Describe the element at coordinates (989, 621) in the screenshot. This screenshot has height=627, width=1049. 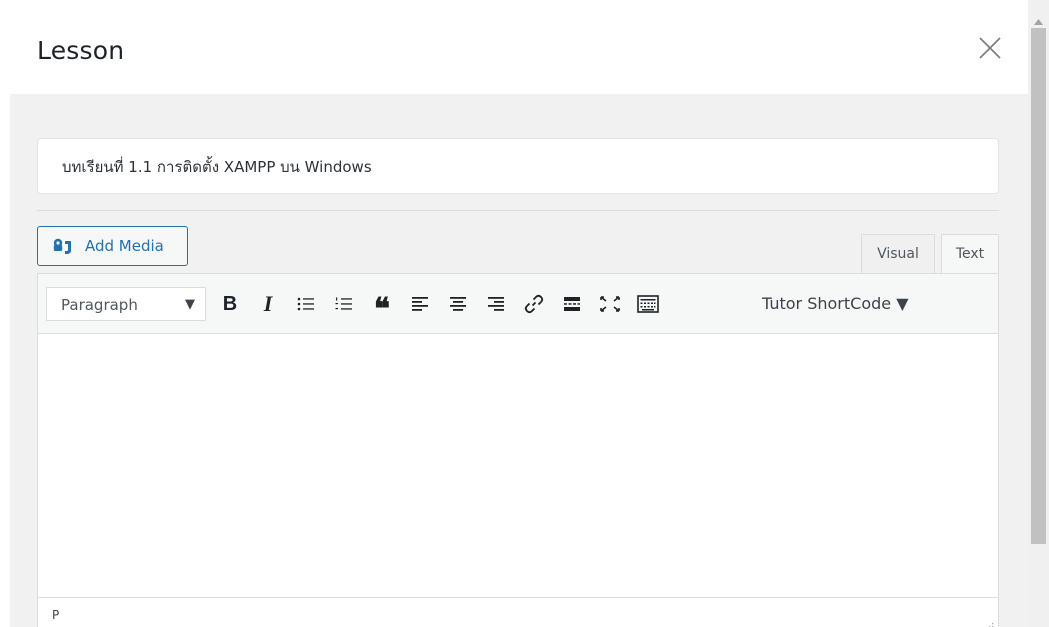
I see `resize-handle-icon` at that location.